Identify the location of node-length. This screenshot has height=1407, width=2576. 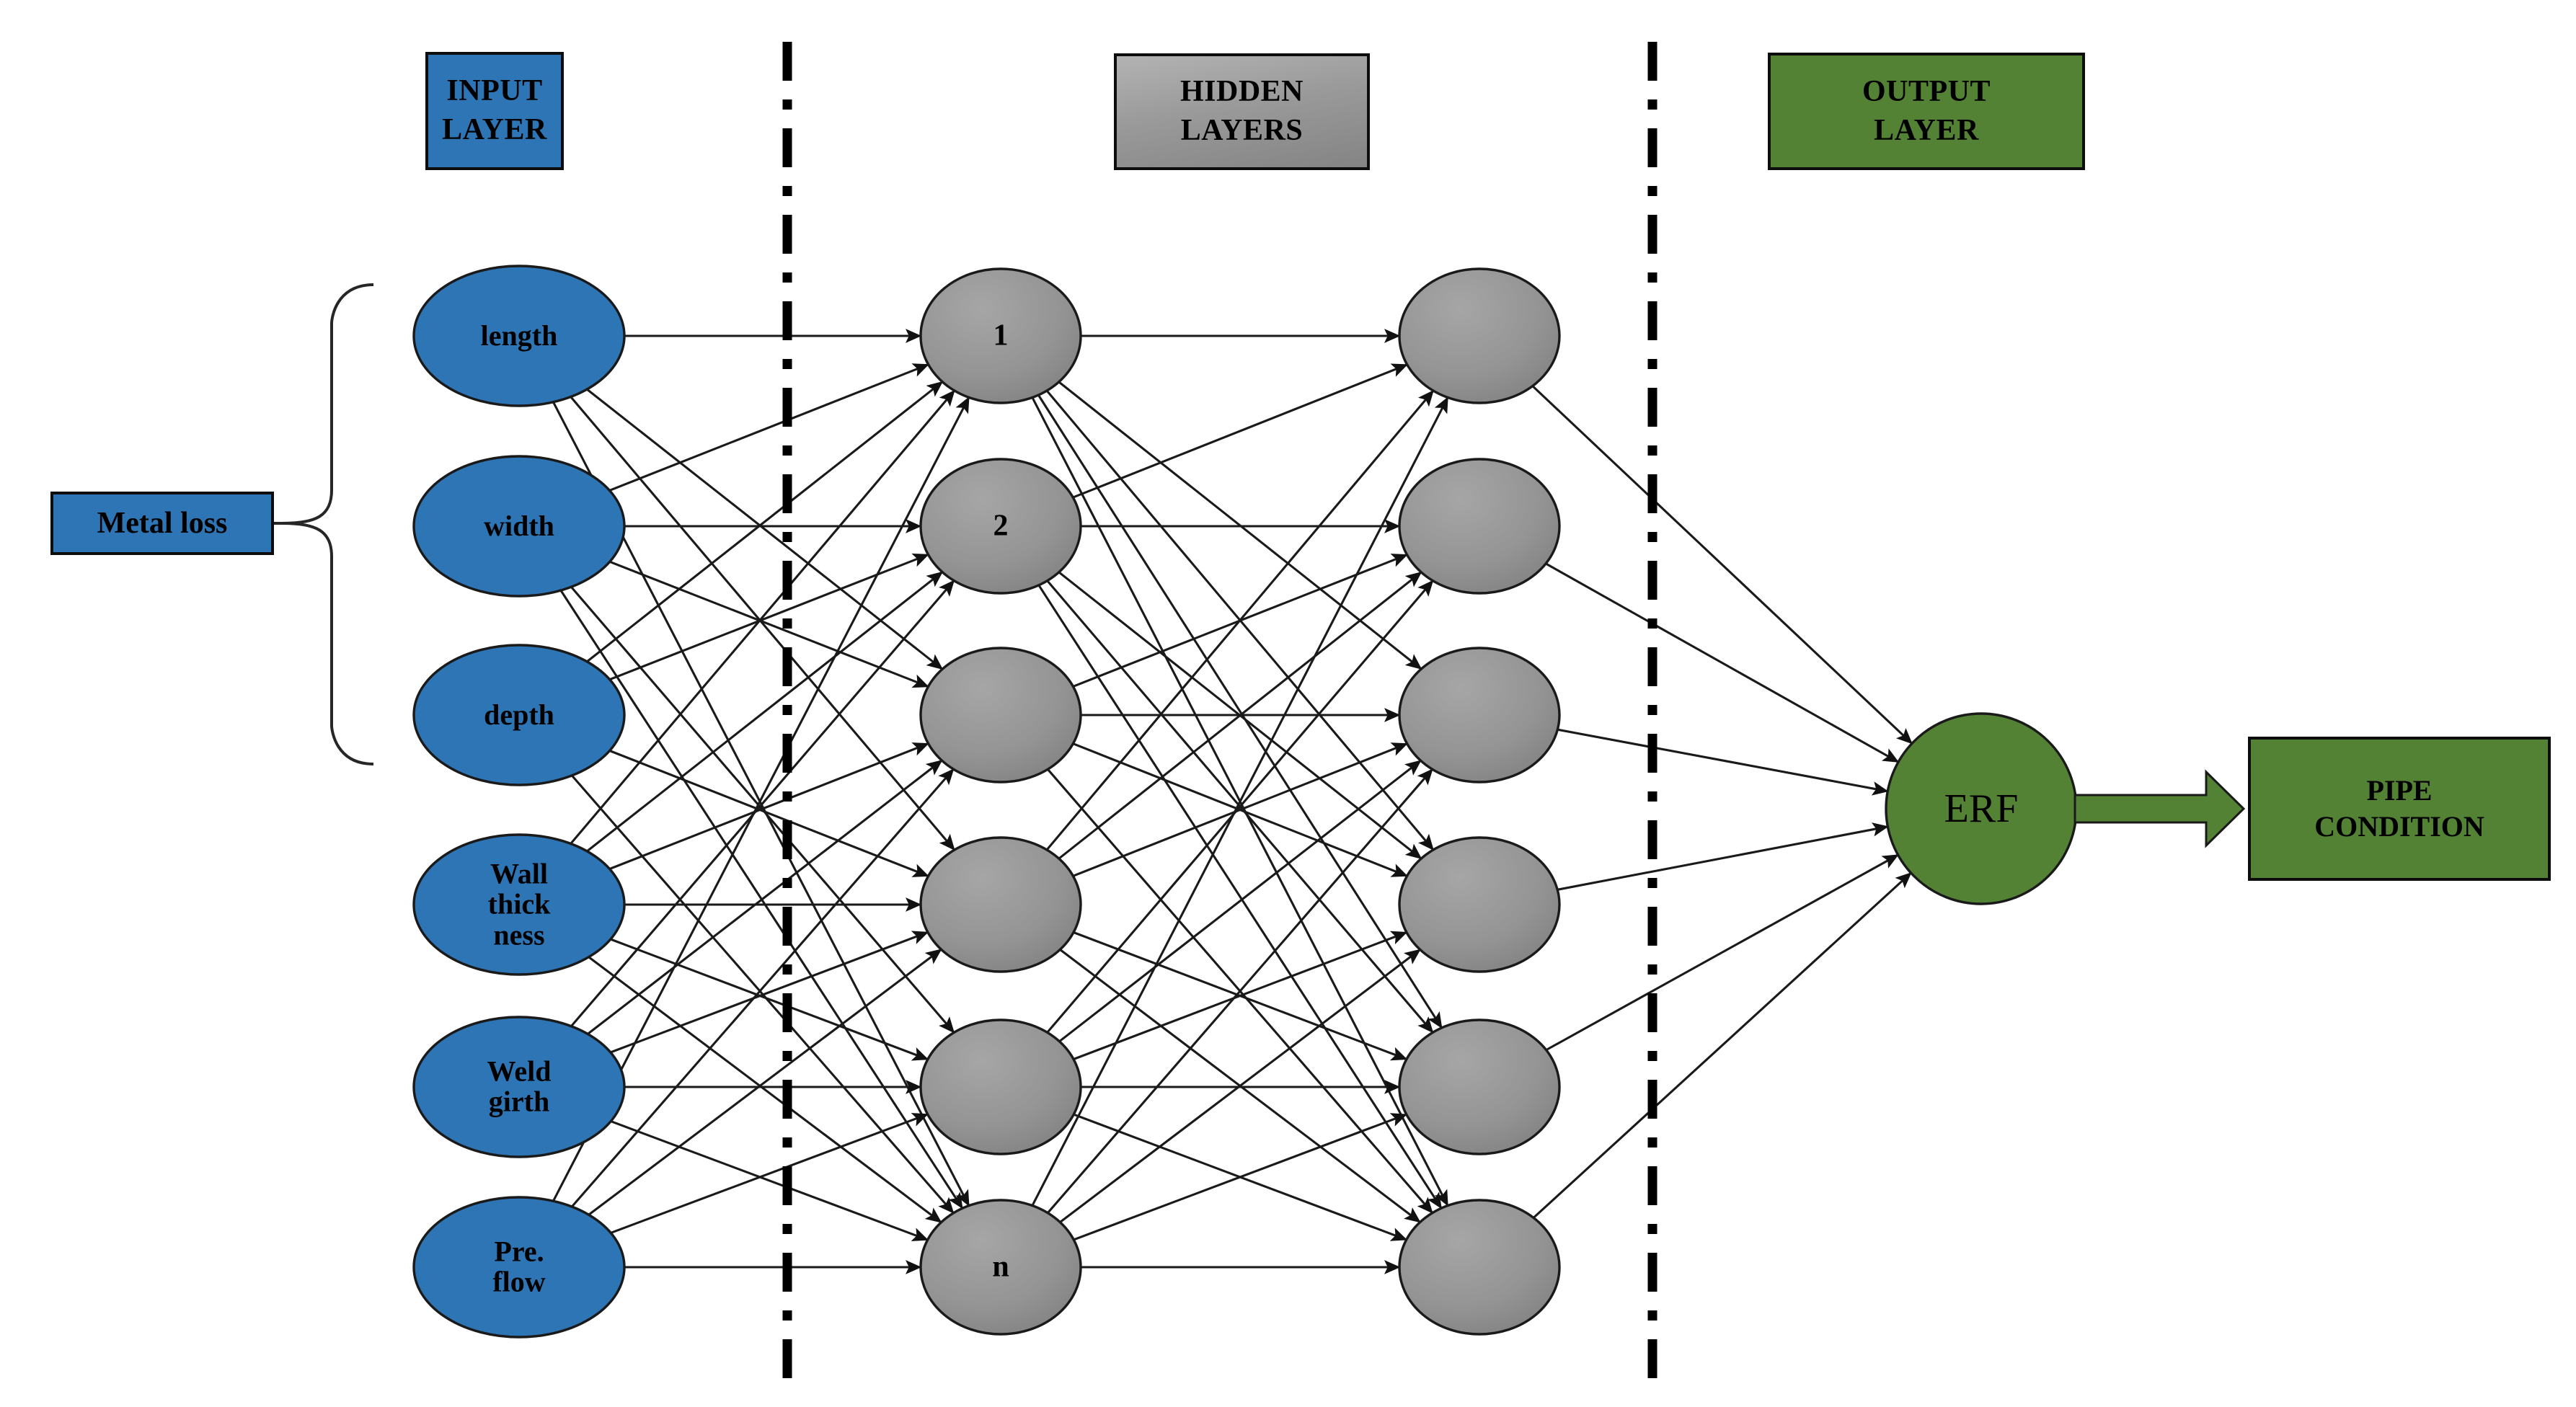
(519, 336).